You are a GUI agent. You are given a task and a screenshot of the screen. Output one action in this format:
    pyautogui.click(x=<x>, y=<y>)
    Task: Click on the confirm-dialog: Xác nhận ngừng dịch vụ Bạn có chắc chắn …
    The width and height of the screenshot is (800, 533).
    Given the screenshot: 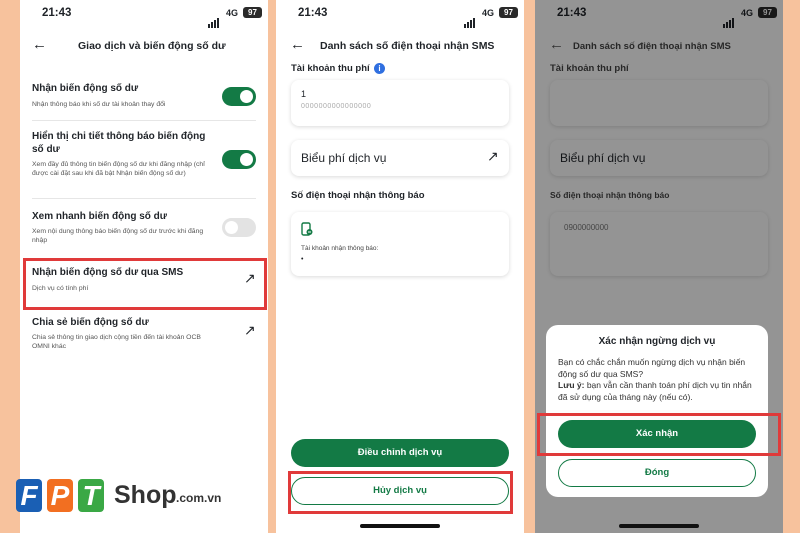 What is the action you would take?
    pyautogui.click(x=657, y=411)
    